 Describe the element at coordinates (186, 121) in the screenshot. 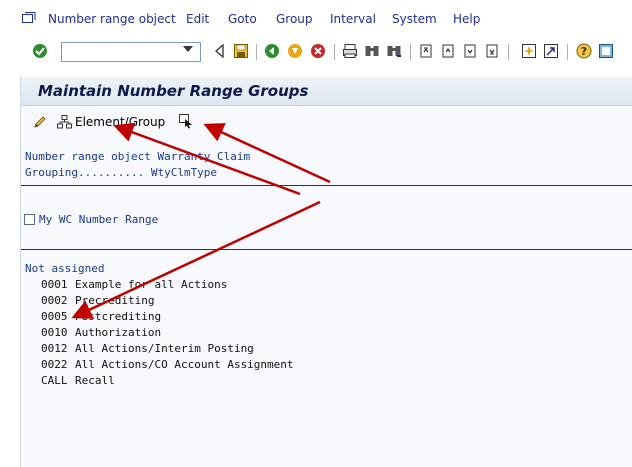

I see `select-icon` at that location.